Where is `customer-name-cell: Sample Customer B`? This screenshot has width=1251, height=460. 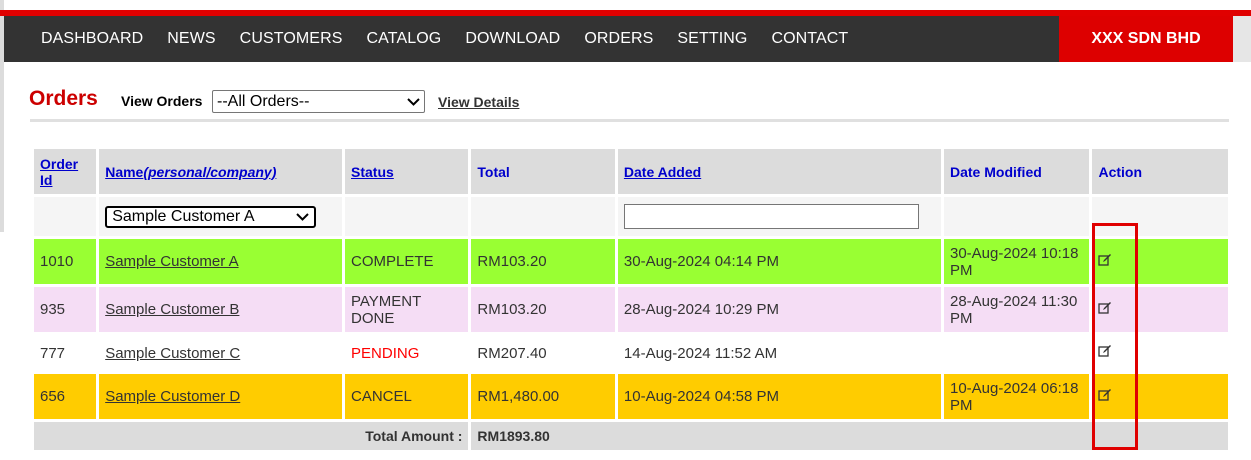
customer-name-cell: Sample Customer B is located at coordinates (221, 309).